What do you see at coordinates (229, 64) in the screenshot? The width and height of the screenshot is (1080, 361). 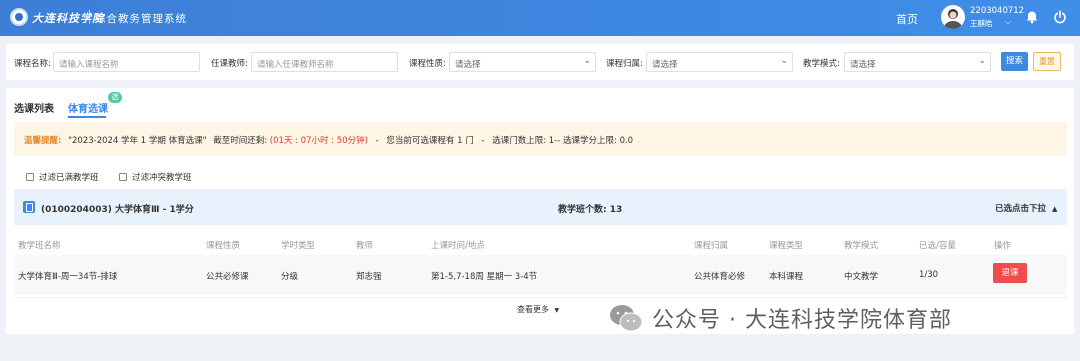 I see `teacher-label: 任课教师:` at bounding box center [229, 64].